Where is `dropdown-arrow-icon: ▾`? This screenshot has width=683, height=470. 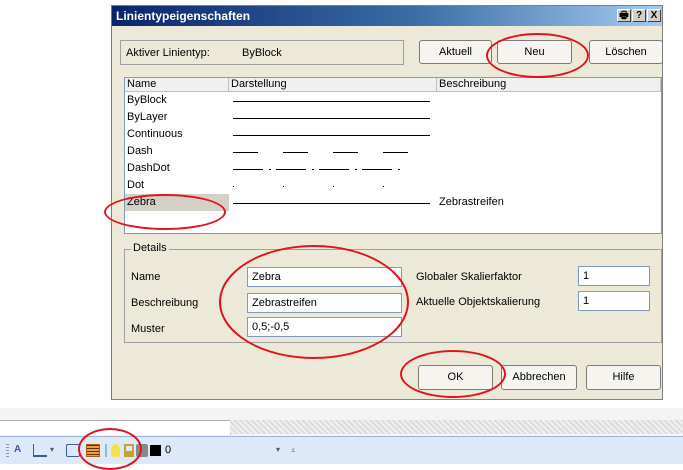 dropdown-arrow-icon: ▾ is located at coordinates (57, 450).